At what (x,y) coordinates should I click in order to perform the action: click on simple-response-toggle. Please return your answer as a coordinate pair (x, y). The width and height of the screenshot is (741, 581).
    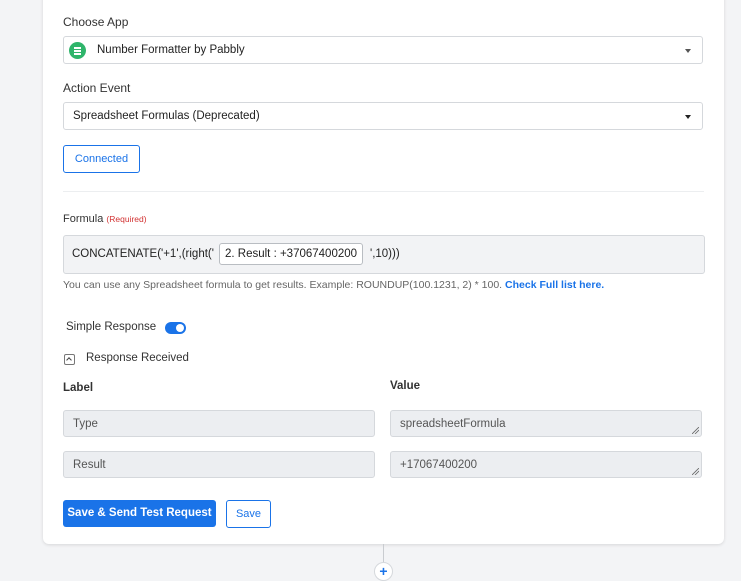
    Looking at the image, I should click on (175, 328).